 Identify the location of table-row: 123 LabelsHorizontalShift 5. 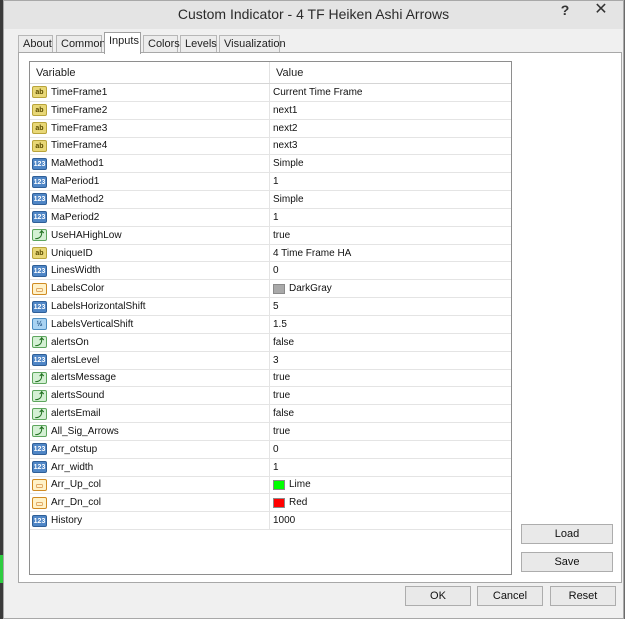
(270, 307).